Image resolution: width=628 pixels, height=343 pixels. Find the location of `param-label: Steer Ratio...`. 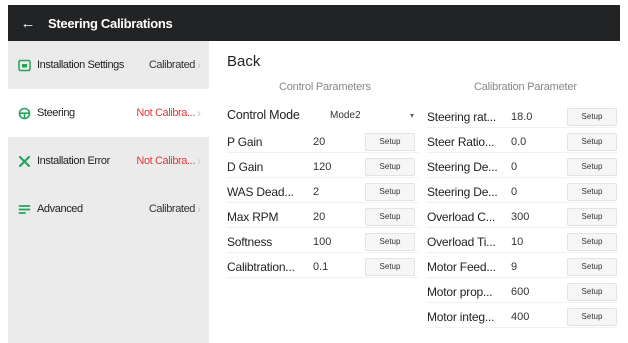

param-label: Steer Ratio... is located at coordinates (461, 141).